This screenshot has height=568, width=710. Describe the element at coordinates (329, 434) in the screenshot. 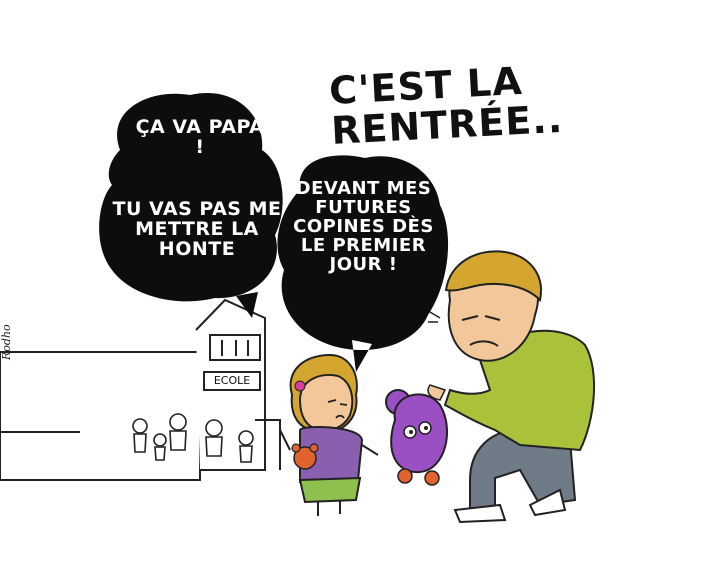

I see `girl-figure` at that location.